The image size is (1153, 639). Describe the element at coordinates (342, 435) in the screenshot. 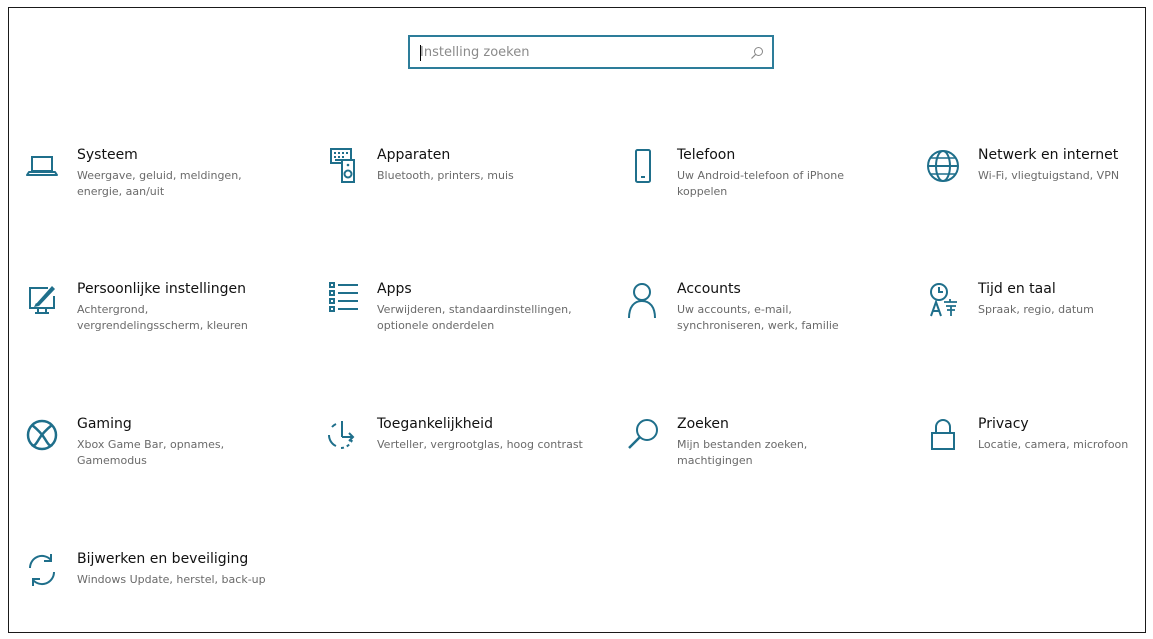

I see `accessibility-icon` at that location.